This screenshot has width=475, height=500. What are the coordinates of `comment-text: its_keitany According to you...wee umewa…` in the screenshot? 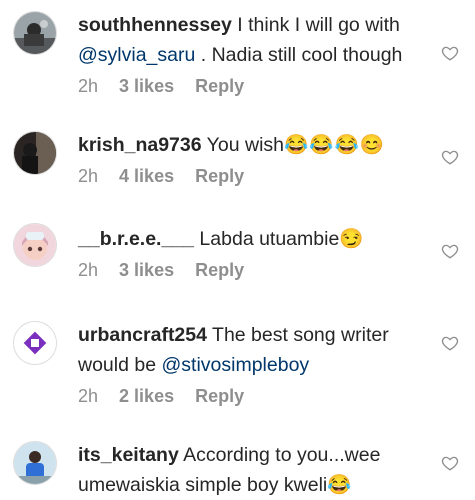 It's located at (254, 470).